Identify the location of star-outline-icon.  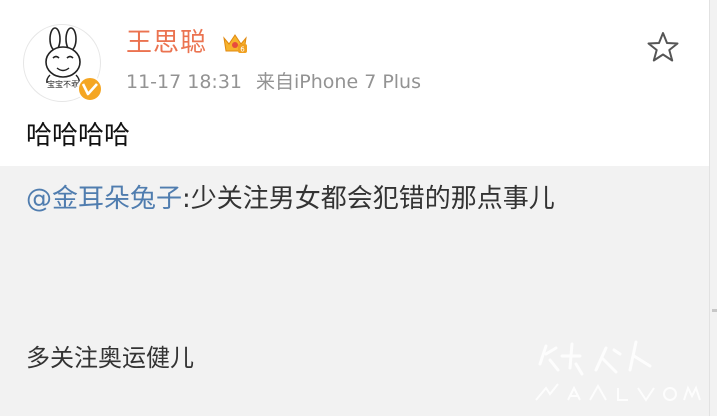
(663, 47).